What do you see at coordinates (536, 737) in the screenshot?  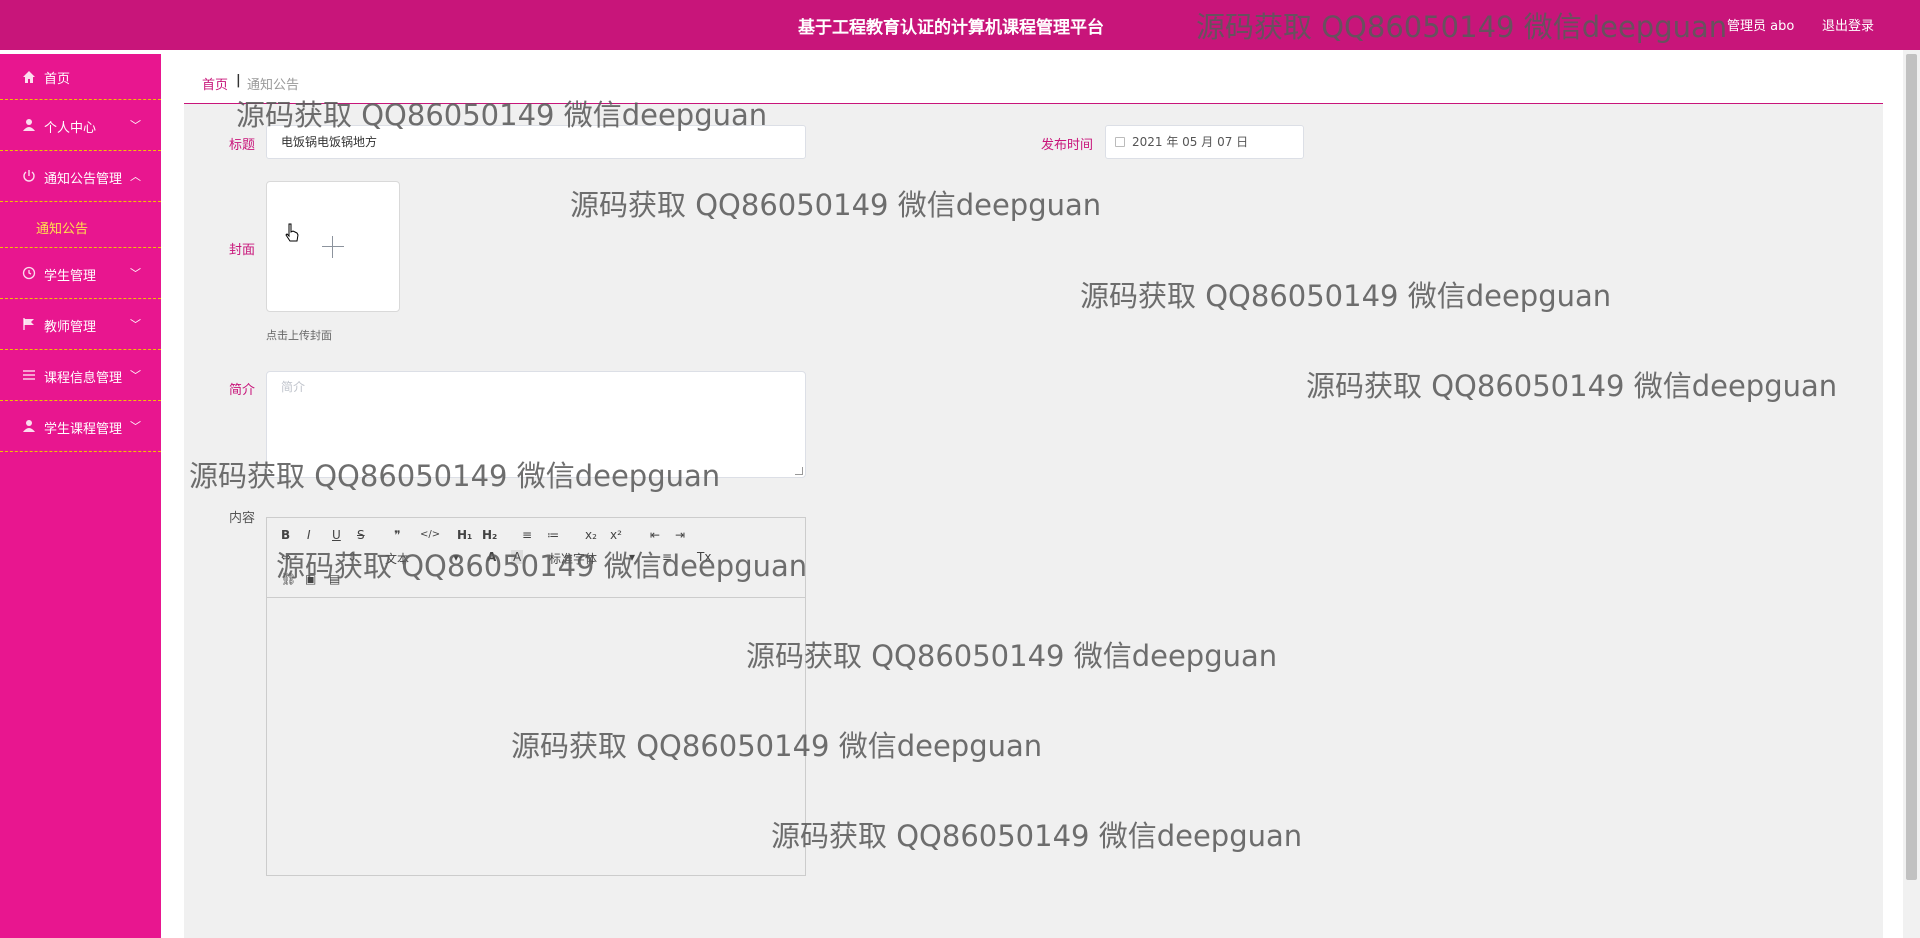 I see `editor-content-area` at bounding box center [536, 737].